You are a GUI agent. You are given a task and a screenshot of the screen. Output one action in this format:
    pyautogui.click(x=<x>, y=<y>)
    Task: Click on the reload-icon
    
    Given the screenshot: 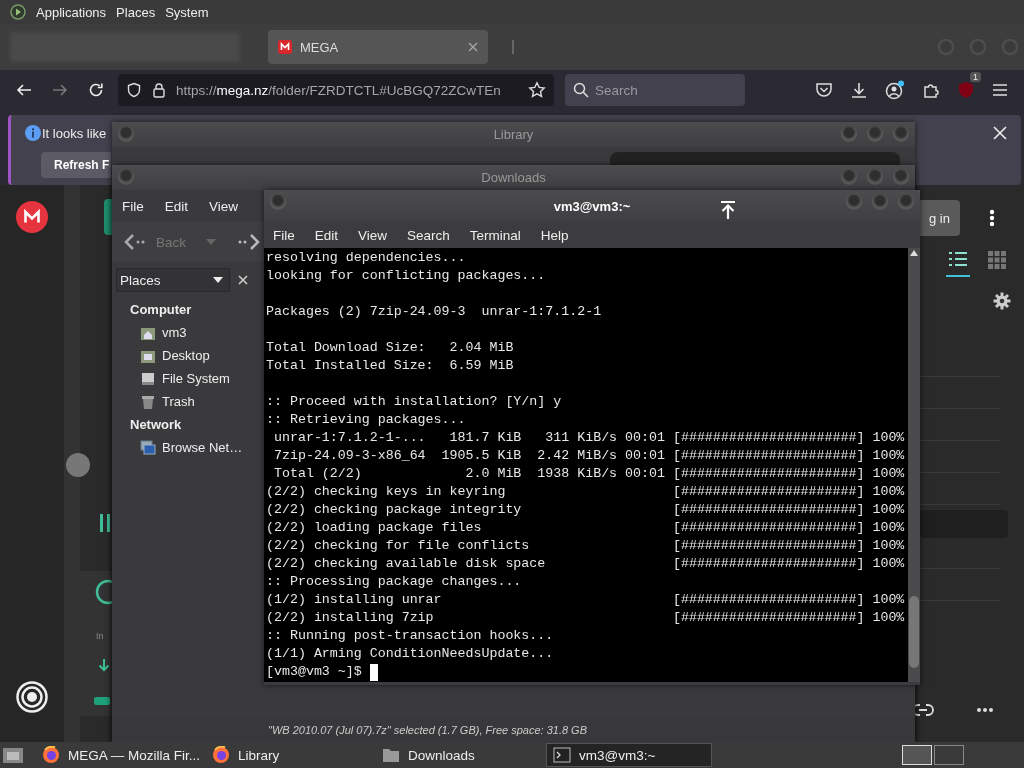 What is the action you would take?
    pyautogui.click(x=96, y=90)
    